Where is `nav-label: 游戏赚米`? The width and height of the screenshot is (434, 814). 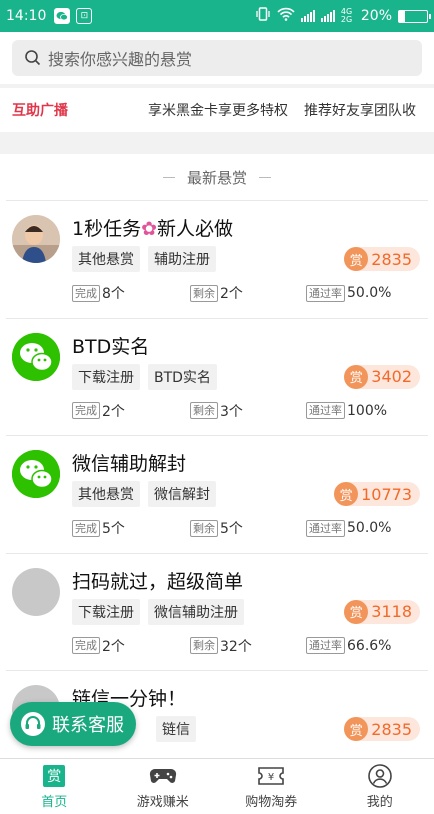
nav-label: 游戏赚米 is located at coordinates (162, 802).